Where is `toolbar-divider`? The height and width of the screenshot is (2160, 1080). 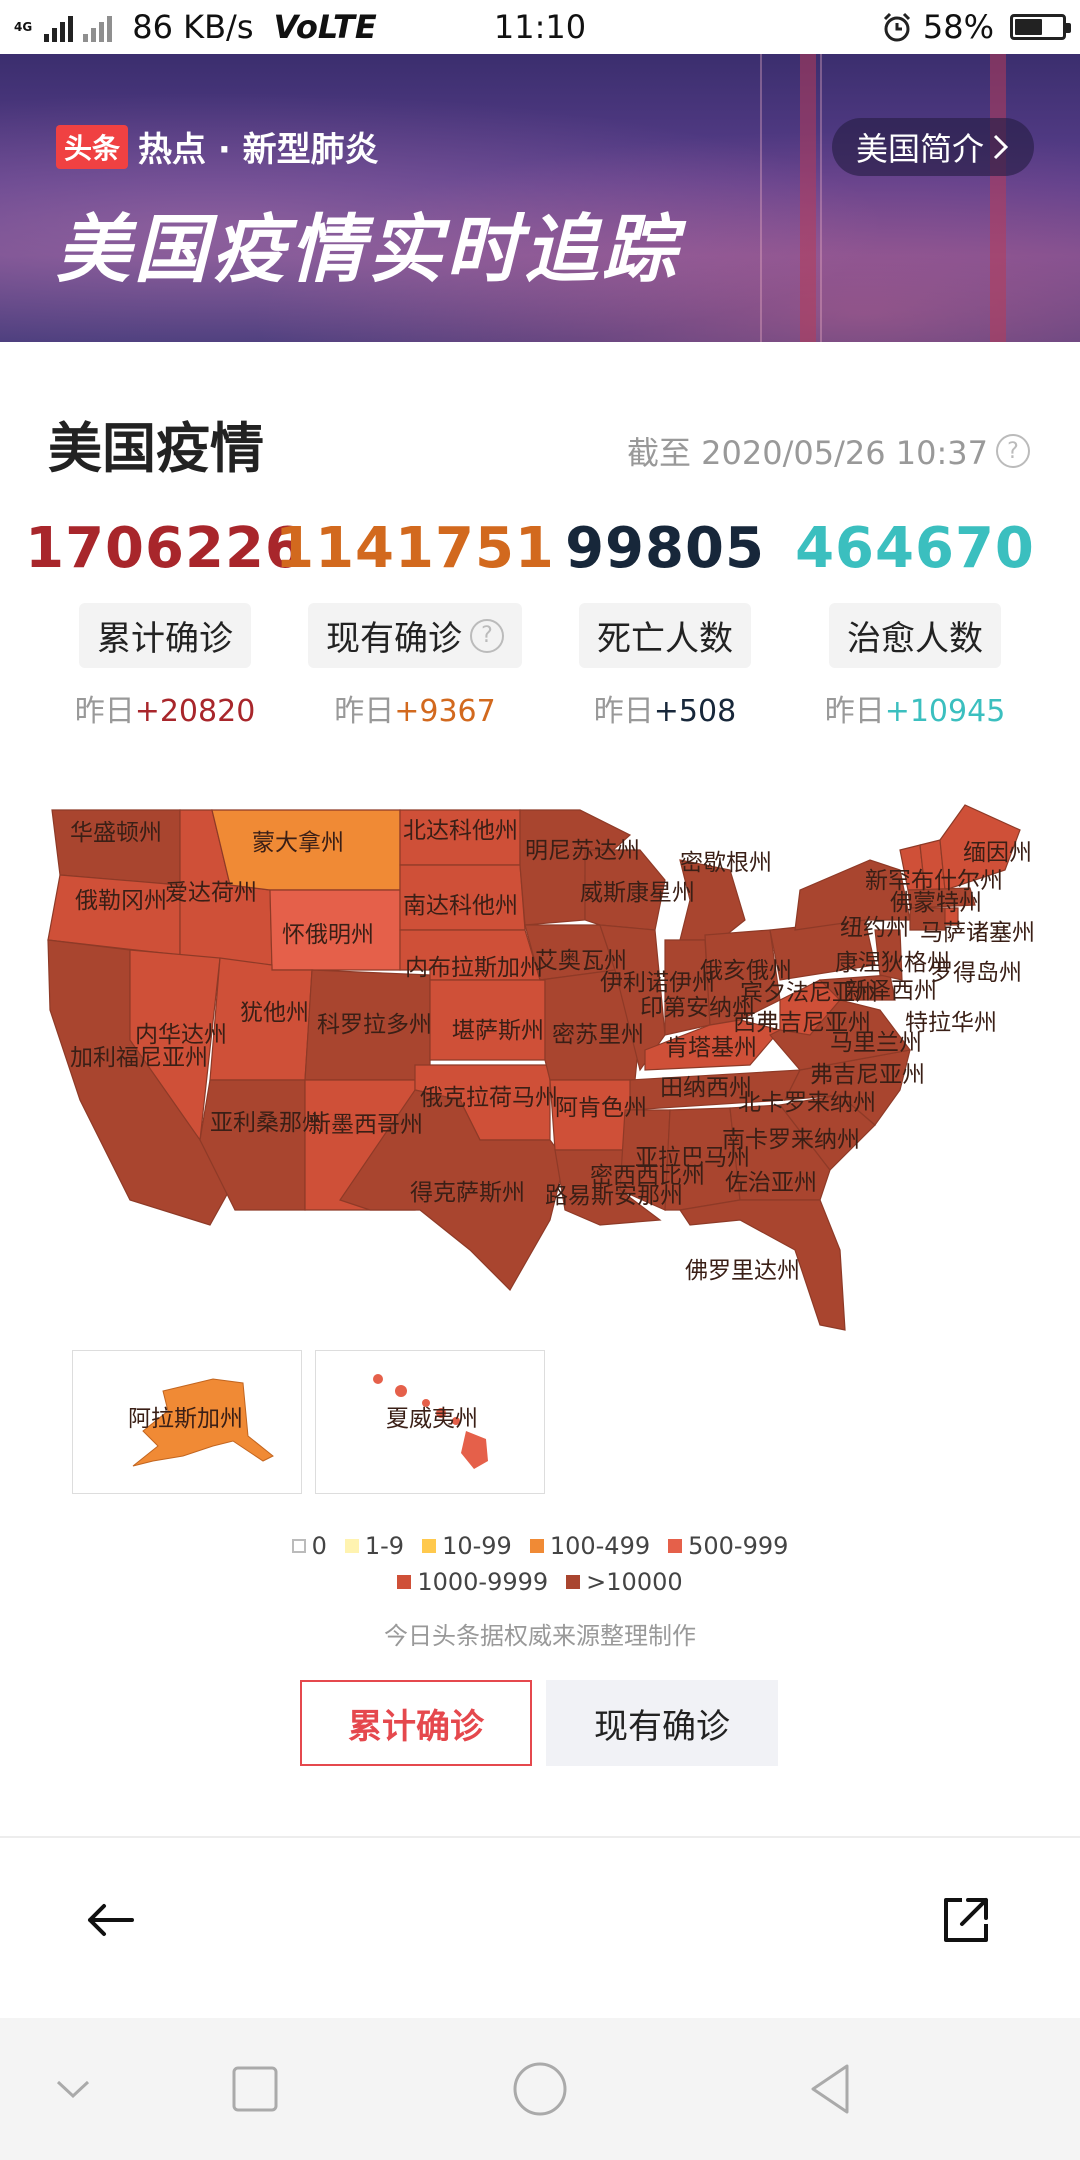
toolbar-divider is located at coordinates (540, 1837).